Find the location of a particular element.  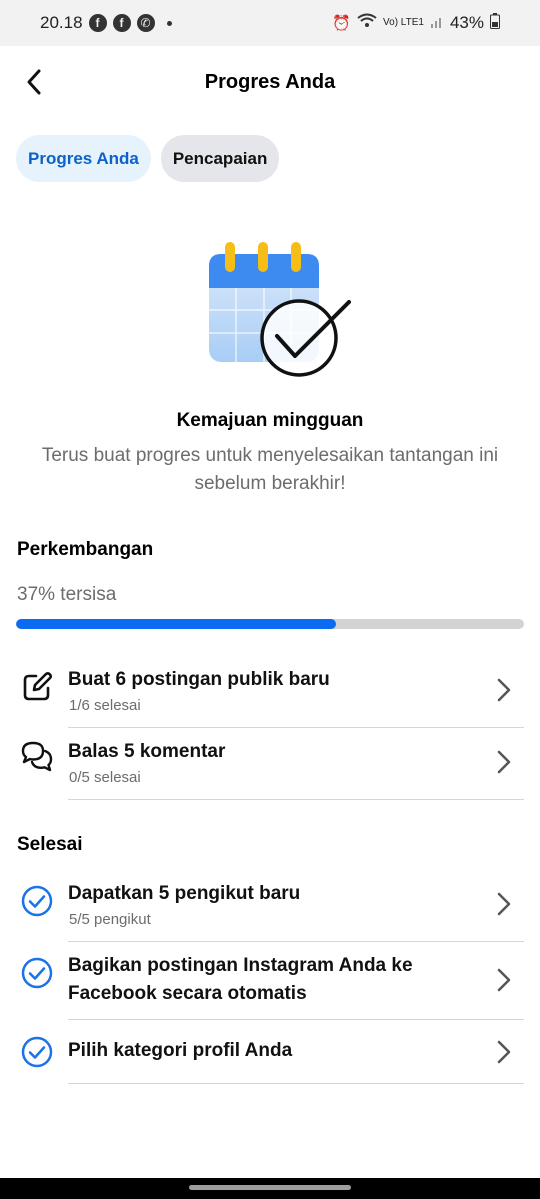

system-nav-bar is located at coordinates (270, 1188).